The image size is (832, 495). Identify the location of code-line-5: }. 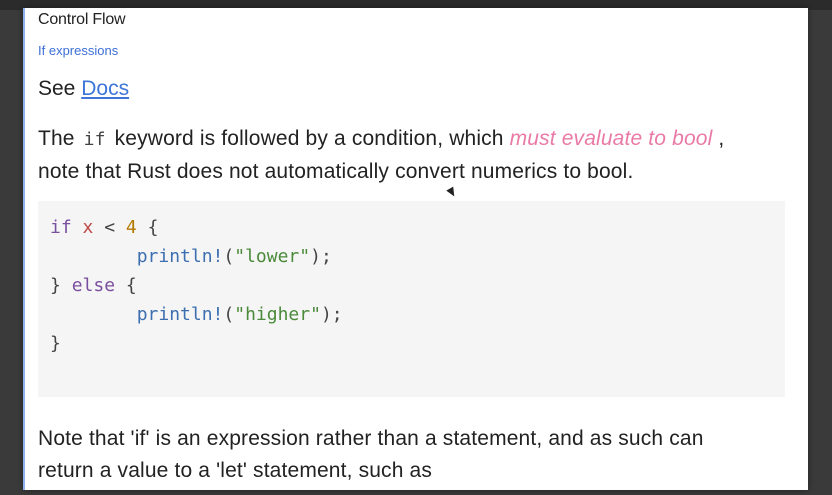
(55, 343).